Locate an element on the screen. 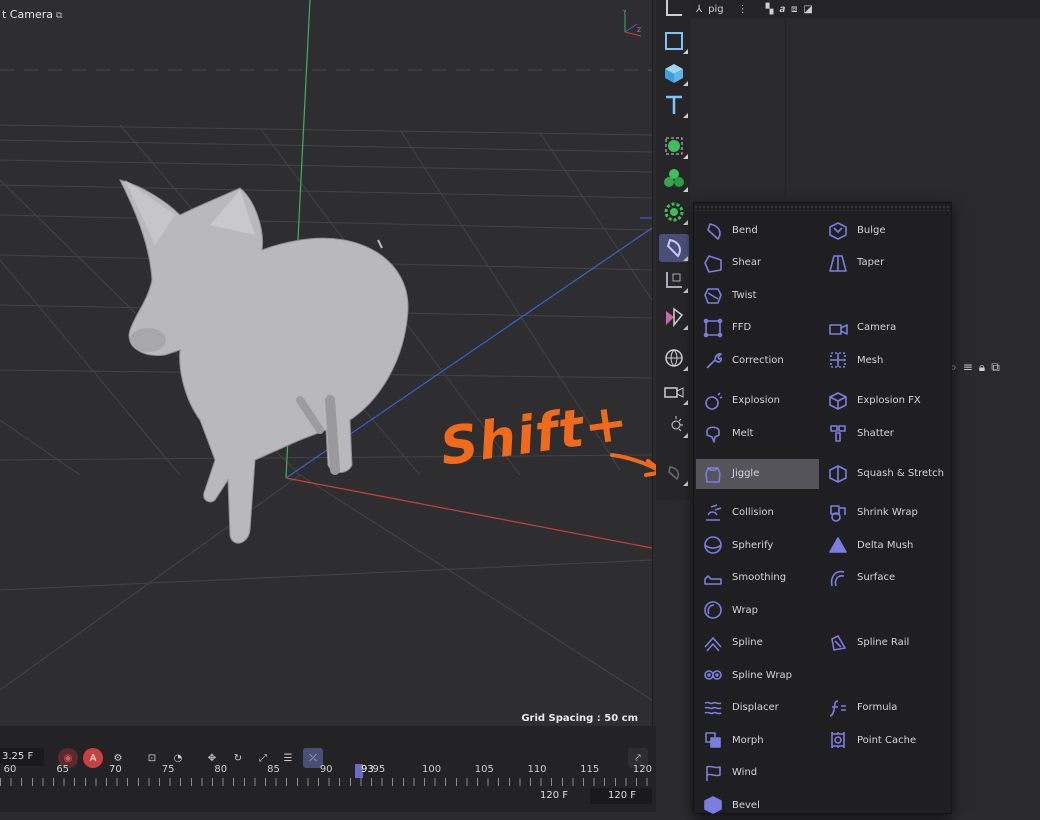 Image resolution: width=1040 pixels, height=820 pixels. end-frame-field: 120 F is located at coordinates (554, 796).